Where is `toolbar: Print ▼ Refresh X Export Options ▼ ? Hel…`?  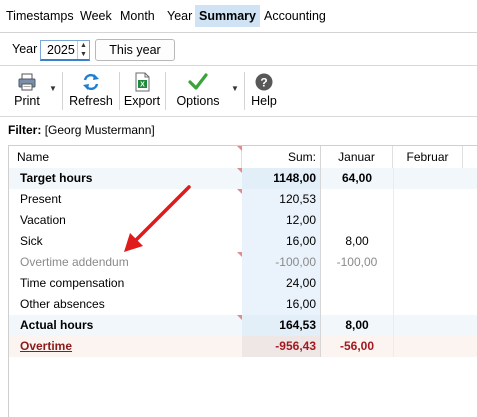 toolbar: Print ▼ Refresh X Export Options ▼ ? Hel… is located at coordinates (238, 91).